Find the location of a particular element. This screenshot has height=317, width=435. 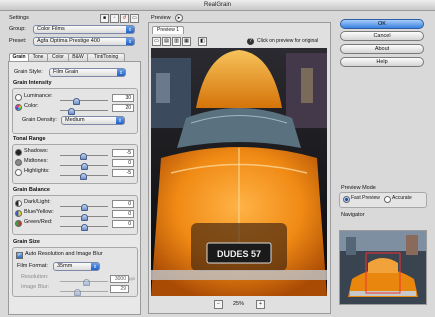

luminance-icon is located at coordinates (18, 97).